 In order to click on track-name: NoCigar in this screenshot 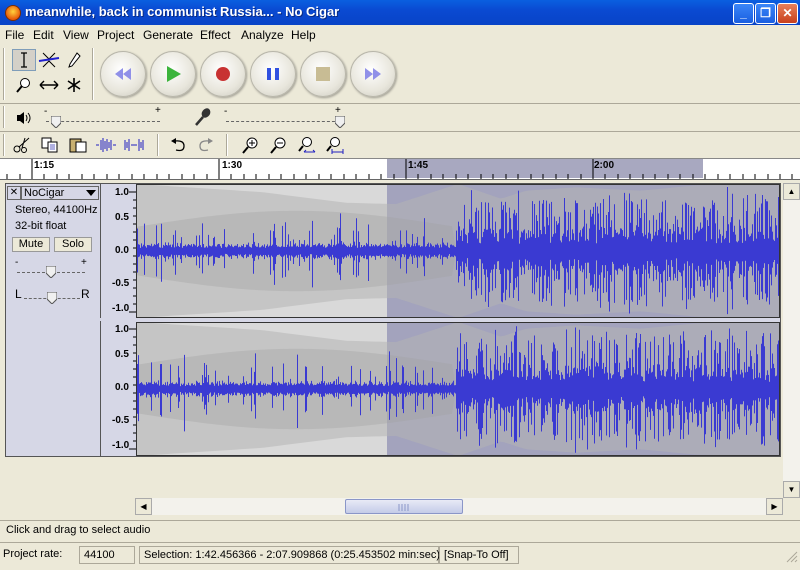, I will do `click(44, 193)`.